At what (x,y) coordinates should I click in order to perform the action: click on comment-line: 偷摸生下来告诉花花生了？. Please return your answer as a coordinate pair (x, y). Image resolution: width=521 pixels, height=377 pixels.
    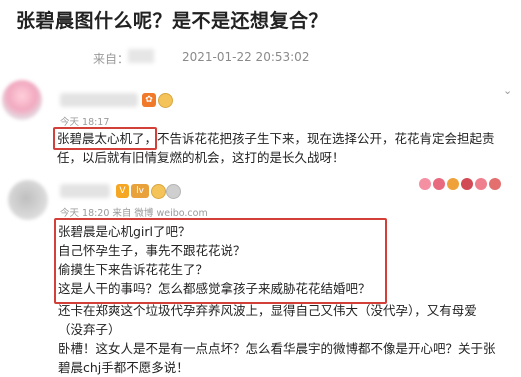
    Looking at the image, I should click on (133, 269).